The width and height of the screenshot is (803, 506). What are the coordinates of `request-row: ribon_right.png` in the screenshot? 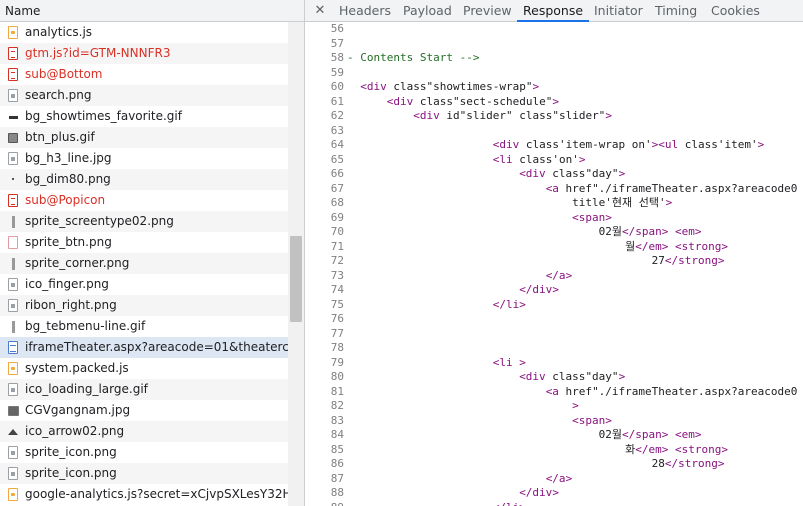 It's located at (144, 305).